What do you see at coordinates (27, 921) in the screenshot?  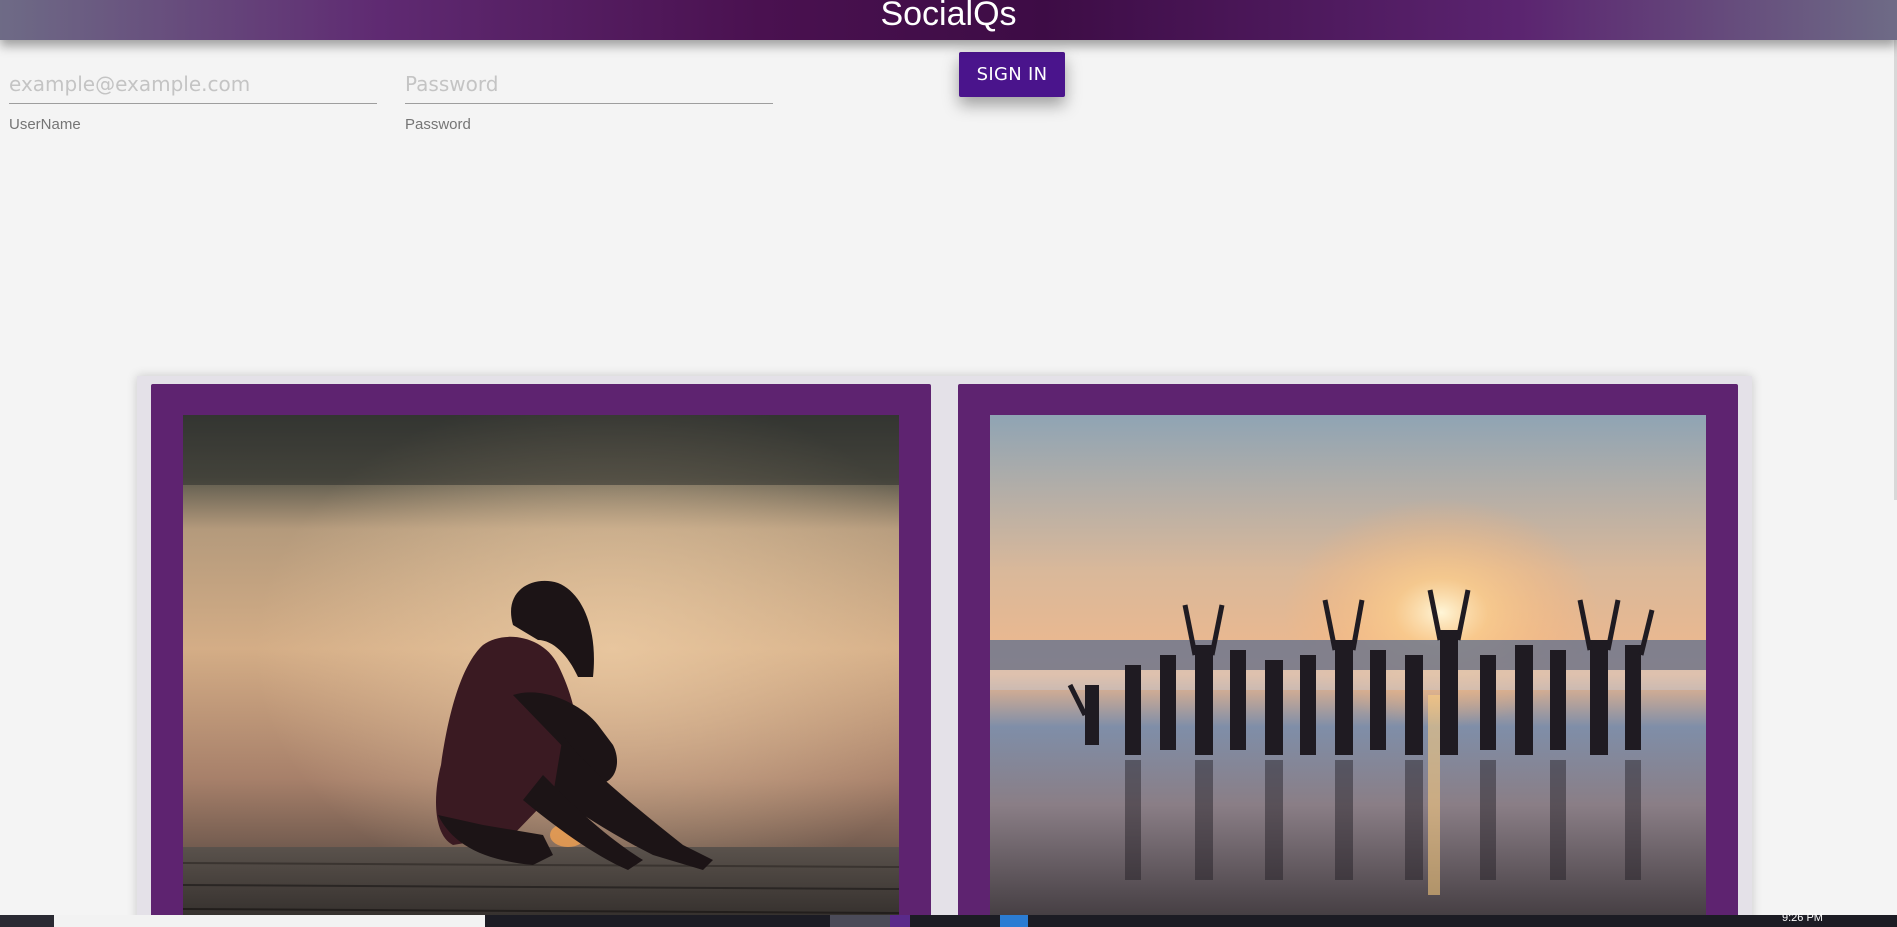 I see `start-button` at bounding box center [27, 921].